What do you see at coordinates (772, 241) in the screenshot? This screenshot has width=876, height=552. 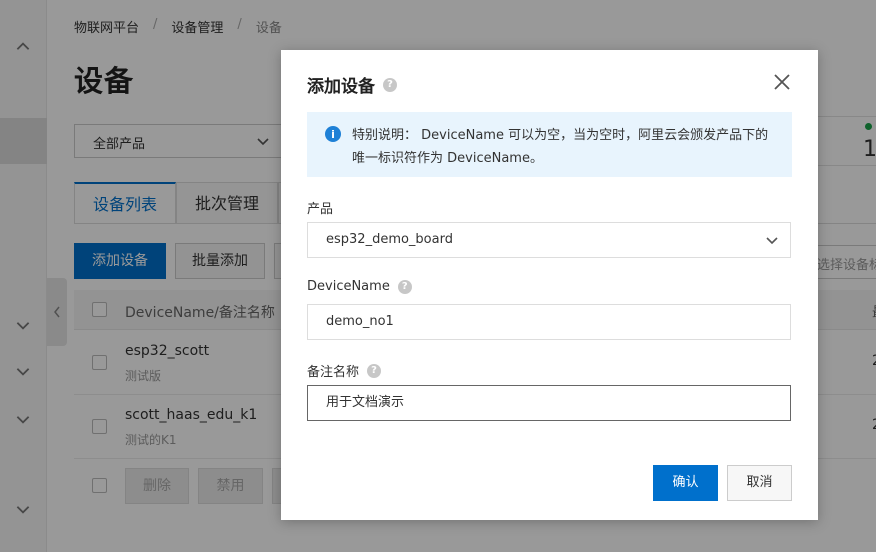 I see `chevron-down-icon` at bounding box center [772, 241].